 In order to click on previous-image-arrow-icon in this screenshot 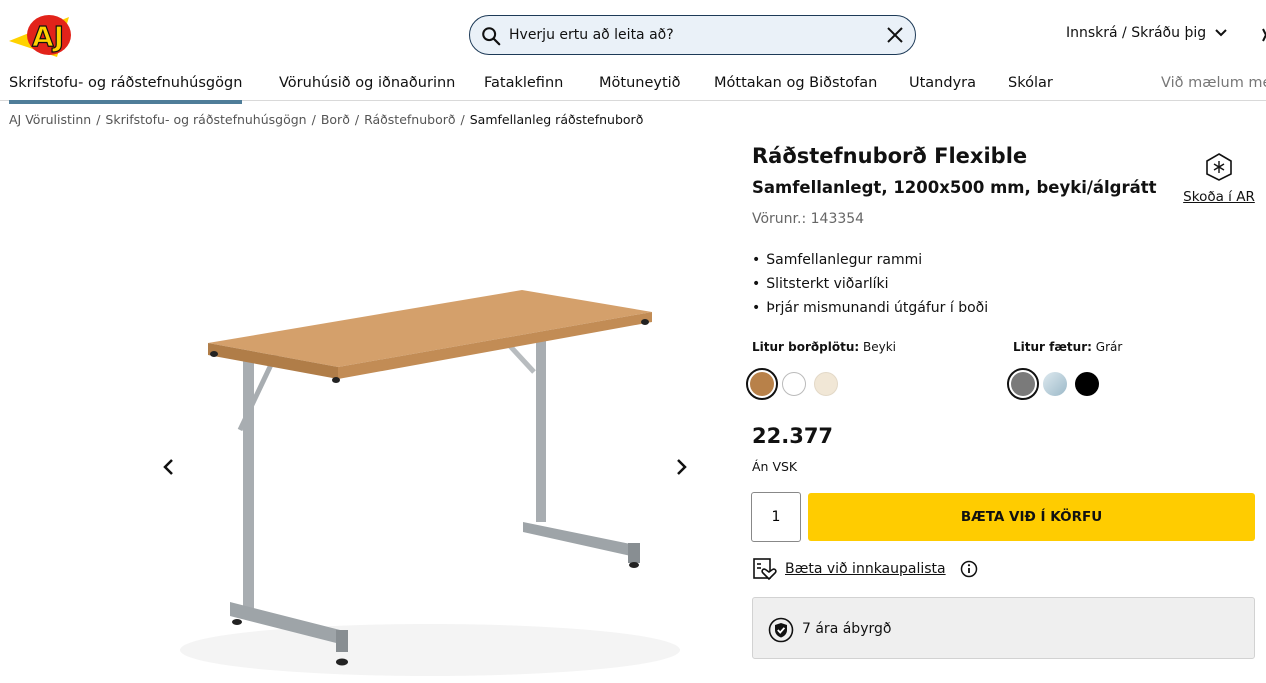, I will do `click(169, 467)`.